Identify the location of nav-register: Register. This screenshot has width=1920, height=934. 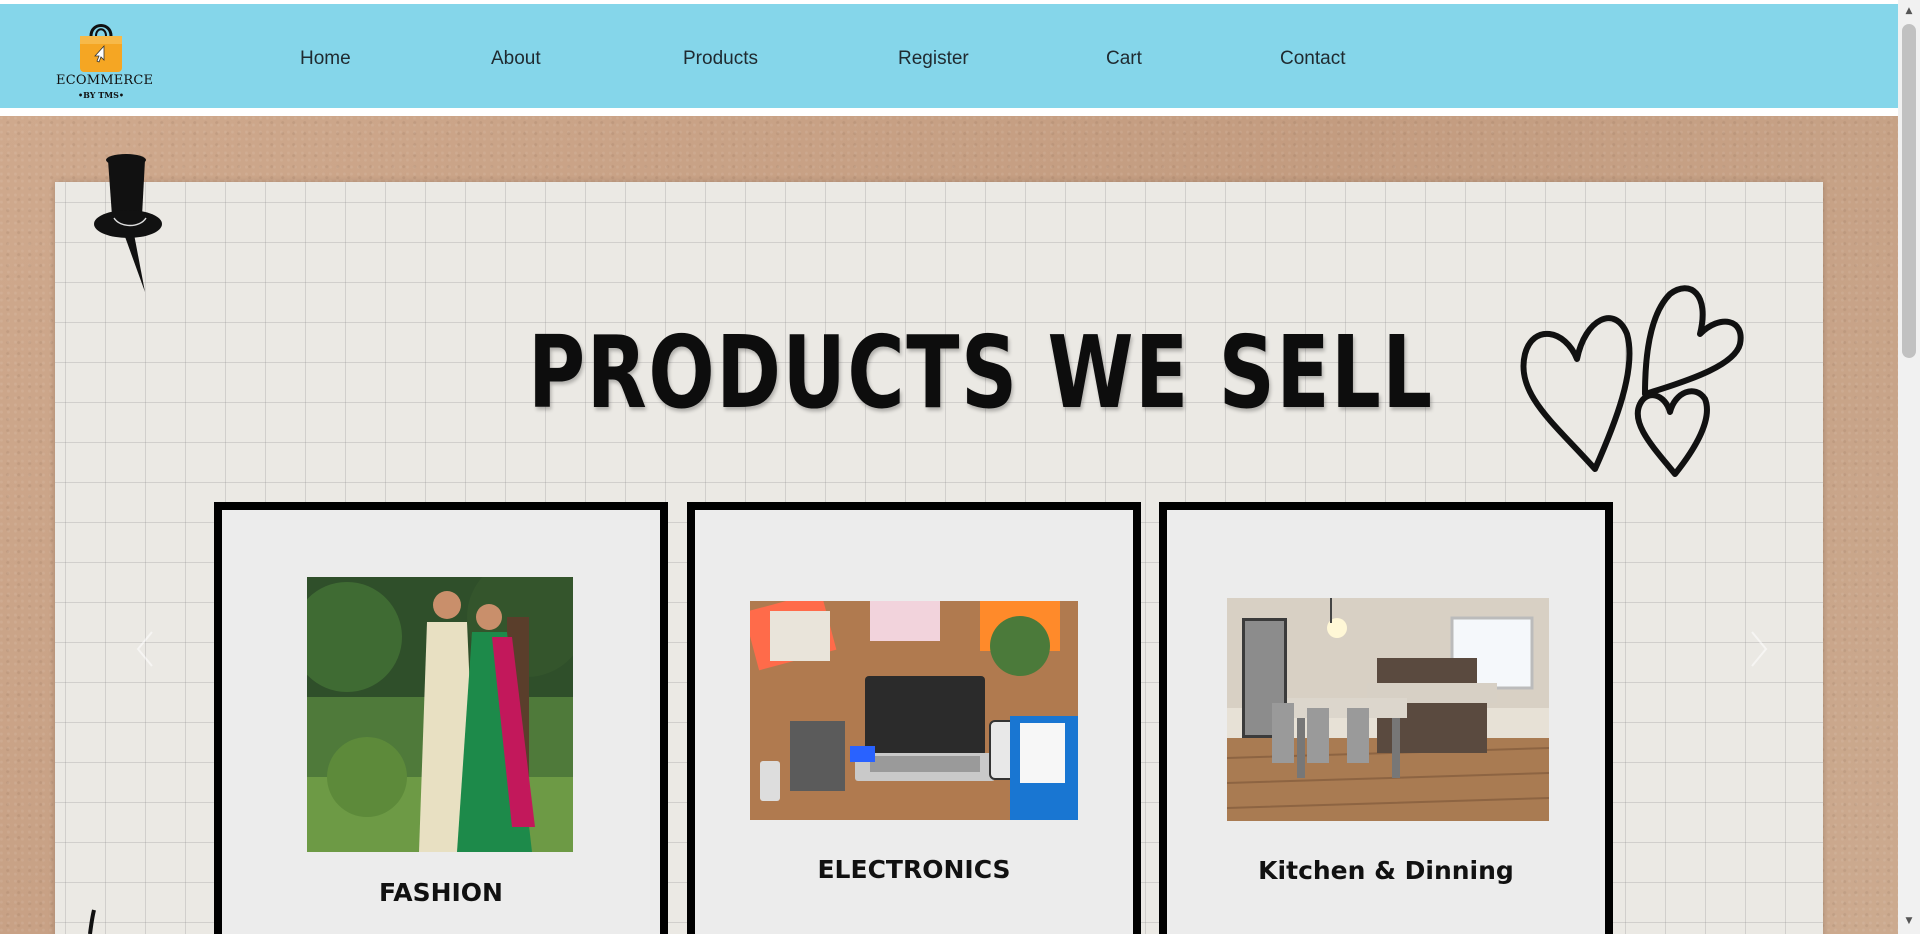
(933, 59).